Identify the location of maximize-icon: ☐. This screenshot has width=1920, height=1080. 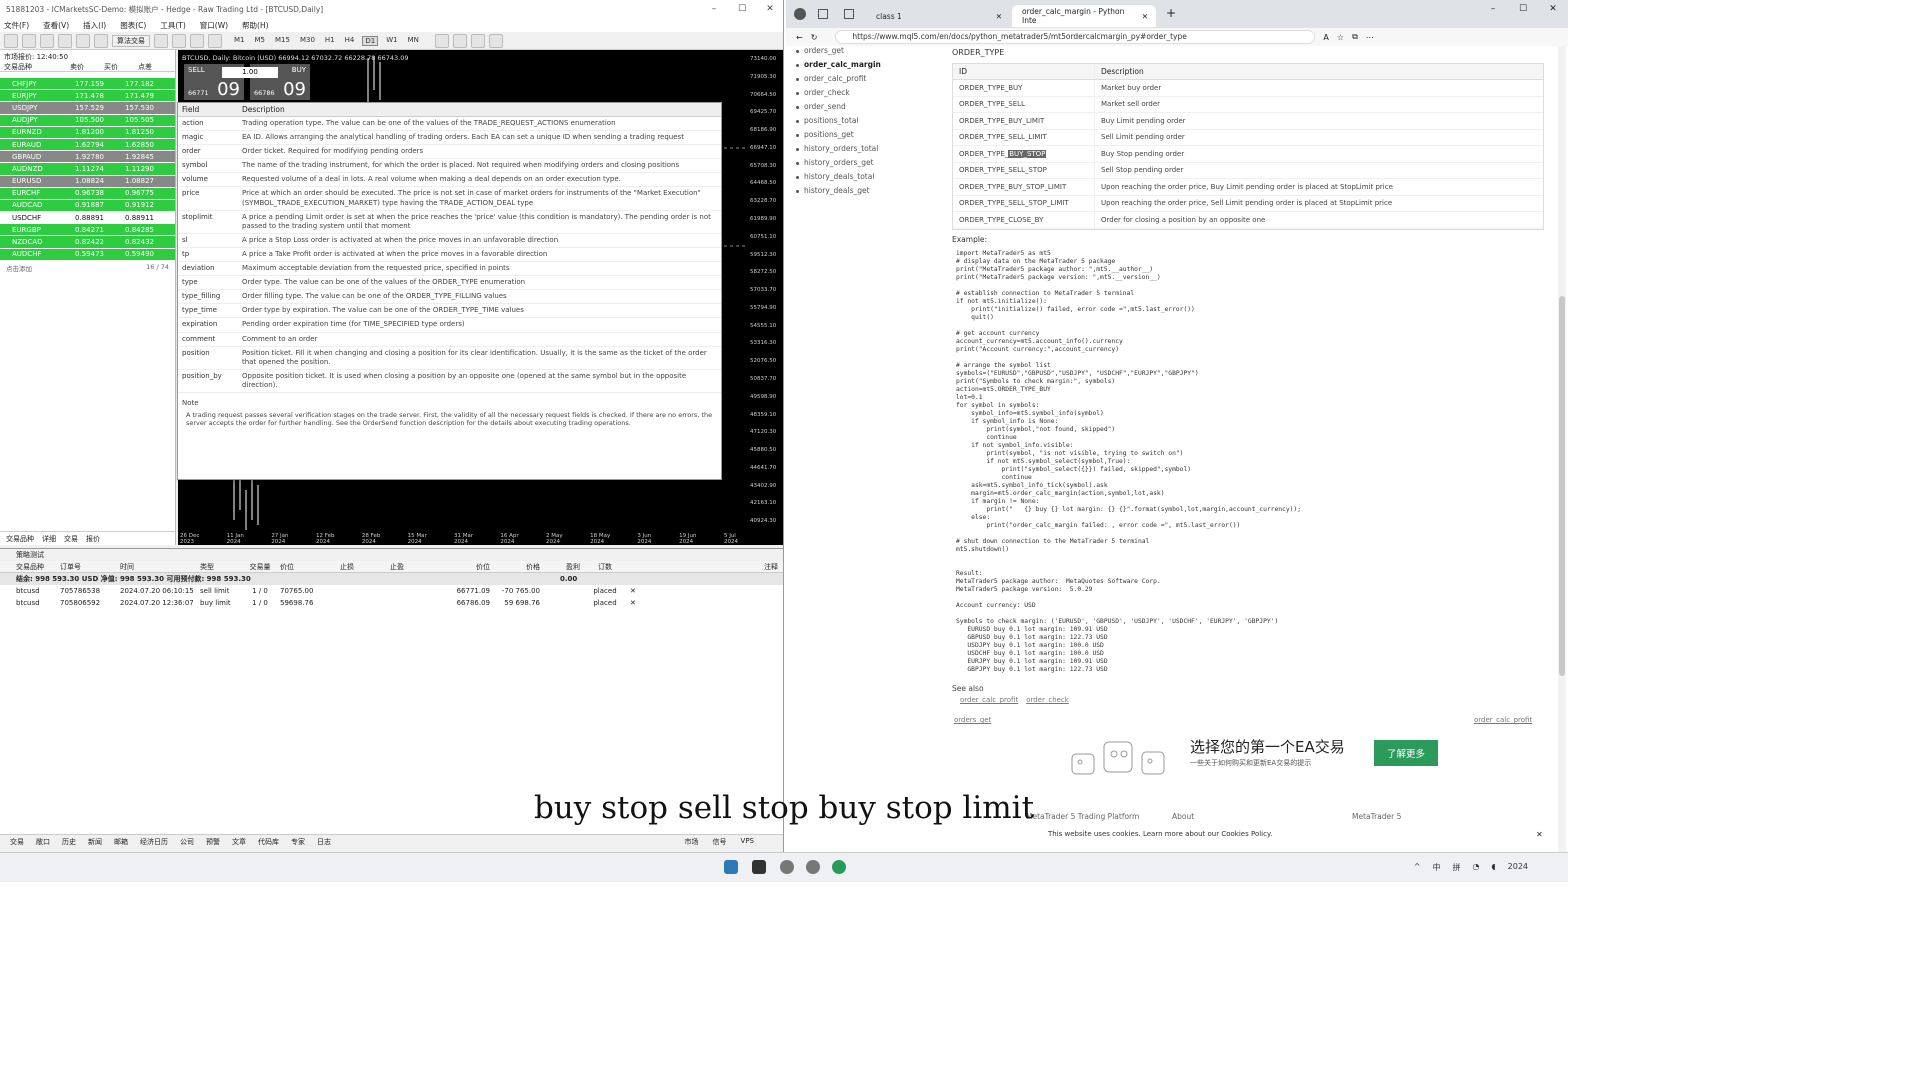
(742, 9).